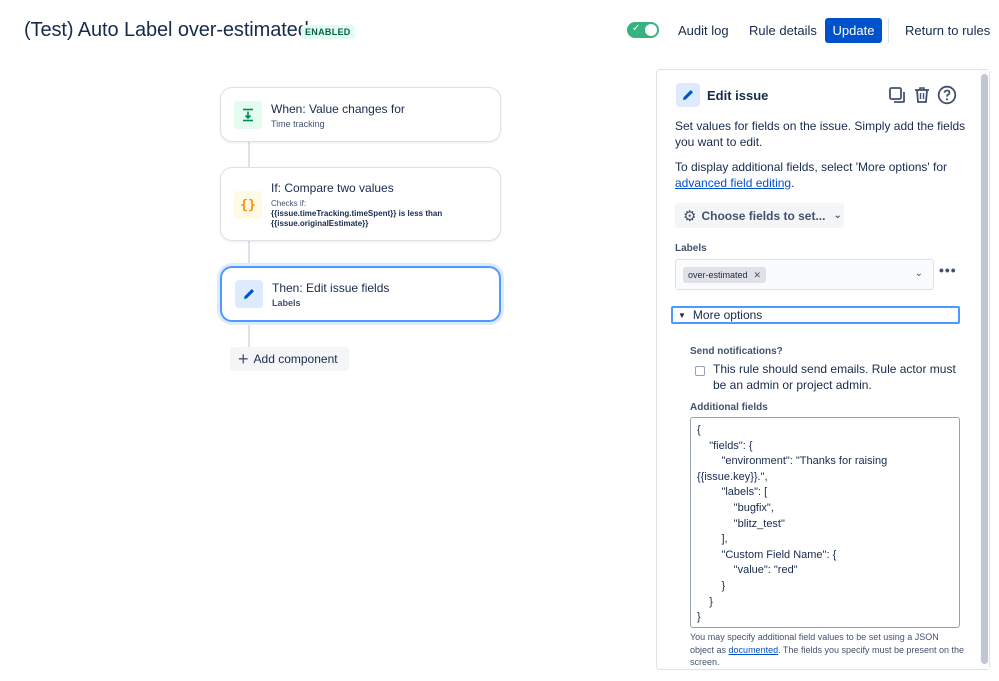  What do you see at coordinates (248, 205) in the screenshot?
I see `braces-icon: {}` at bounding box center [248, 205].